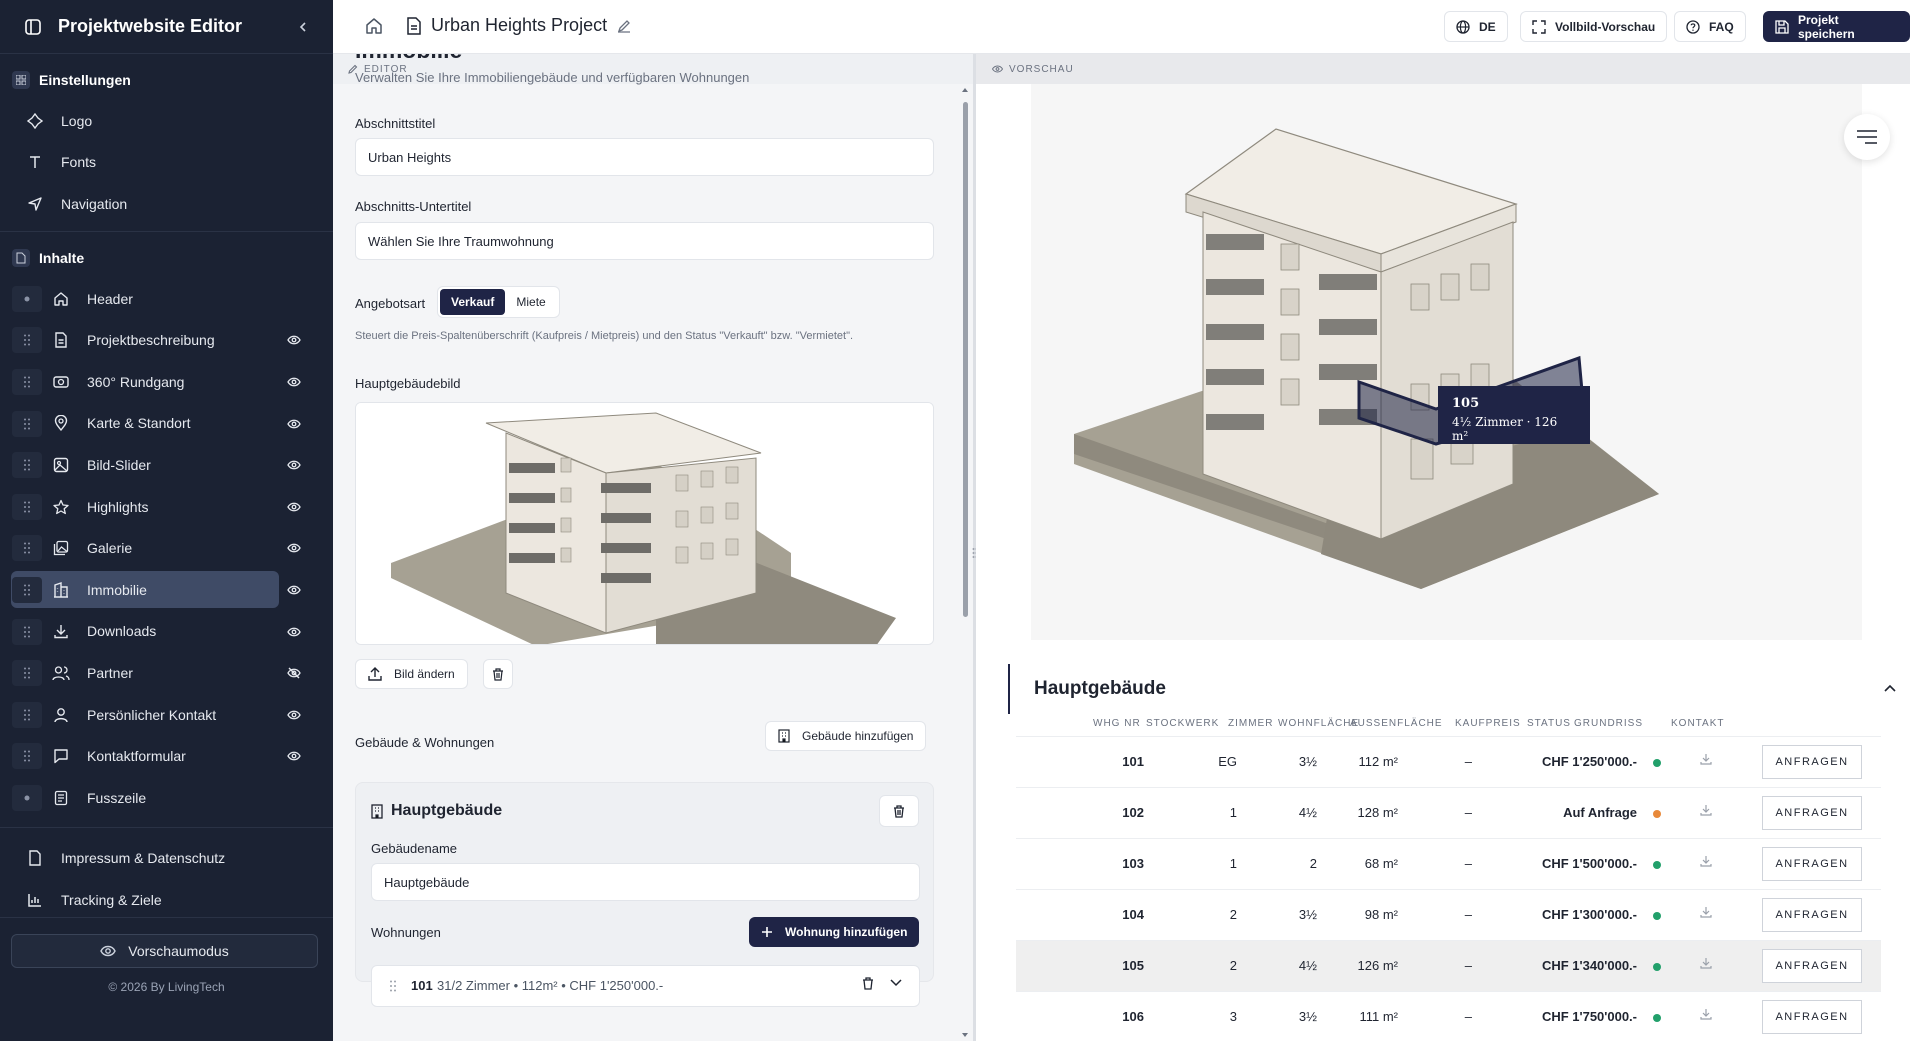  What do you see at coordinates (530, 302) in the screenshot?
I see `offer-option-rent: Miete` at bounding box center [530, 302].